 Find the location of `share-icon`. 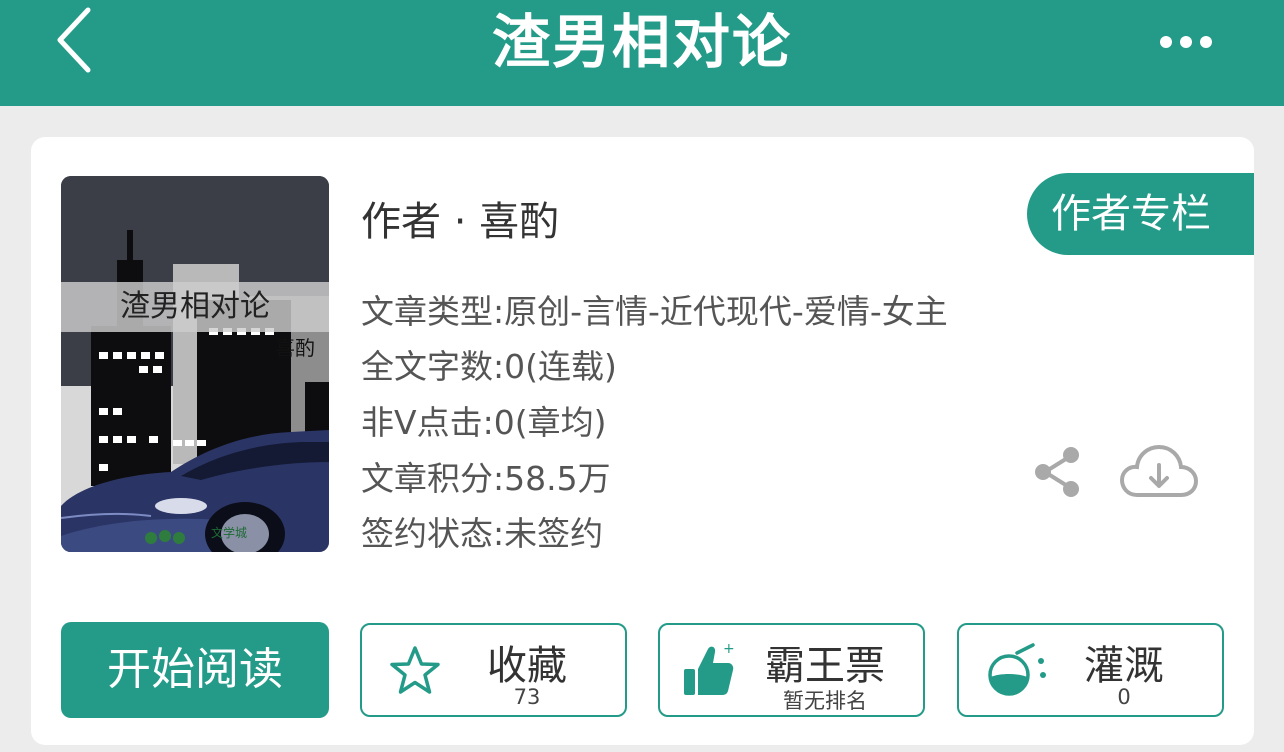

share-icon is located at coordinates (1057, 472).